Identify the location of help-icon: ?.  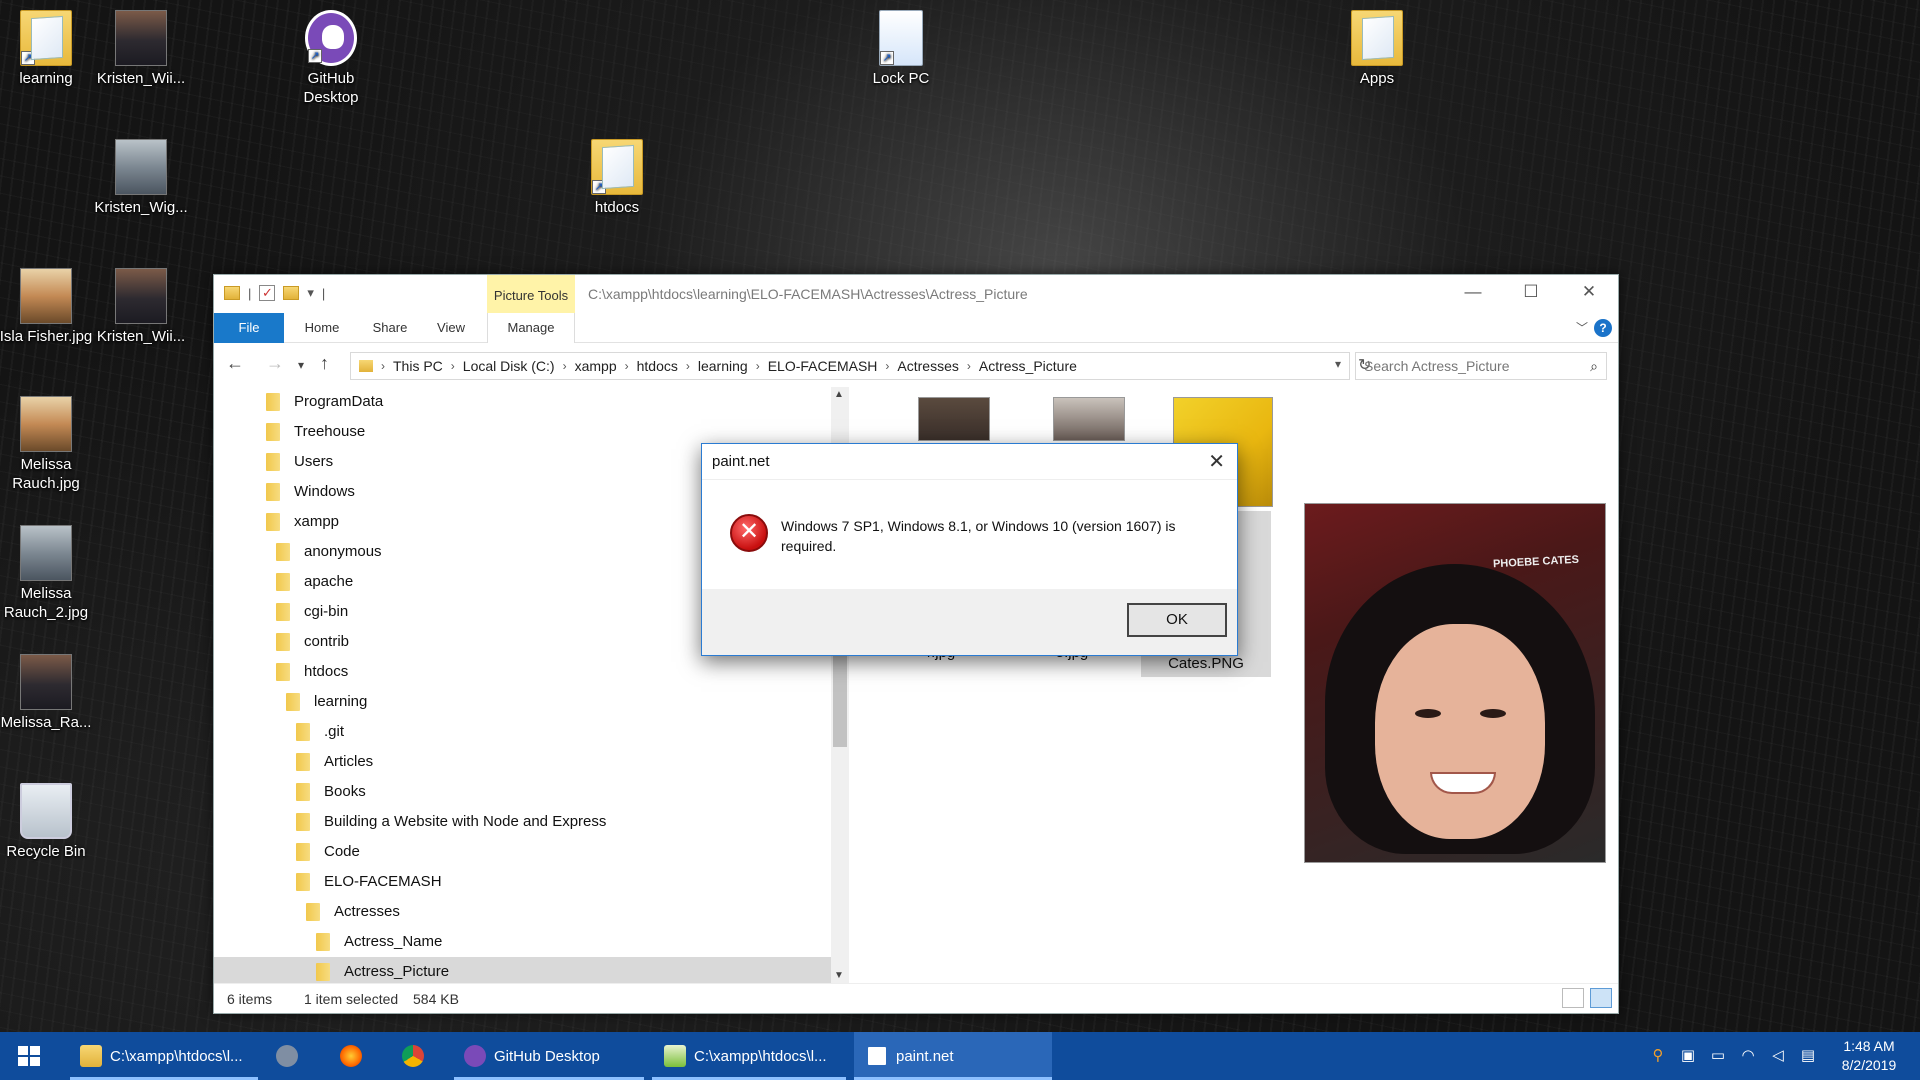
(1603, 328).